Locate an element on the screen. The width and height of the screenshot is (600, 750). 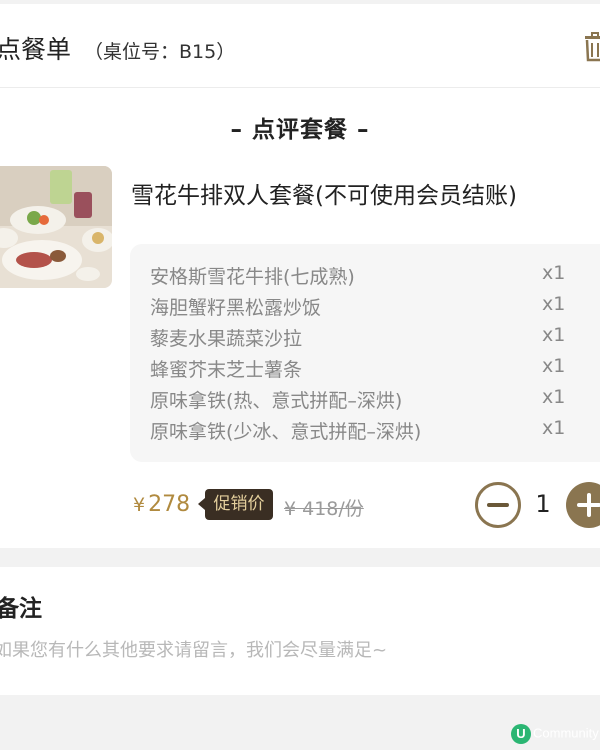
order-header: 点餐单 （桌位号：B15） is located at coordinates (300, 46).